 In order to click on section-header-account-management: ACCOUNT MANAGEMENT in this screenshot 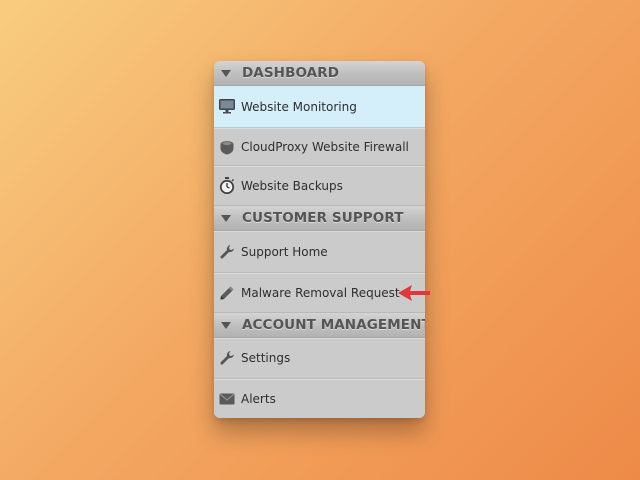, I will do `click(319, 325)`.